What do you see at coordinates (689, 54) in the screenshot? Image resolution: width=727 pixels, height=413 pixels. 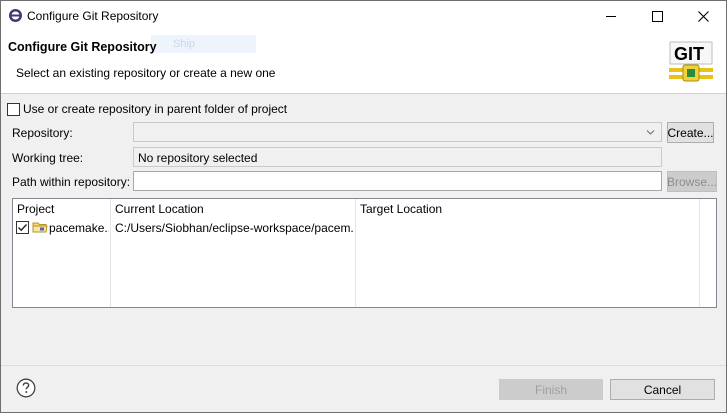 I see `git-logo-text: GIT` at bounding box center [689, 54].